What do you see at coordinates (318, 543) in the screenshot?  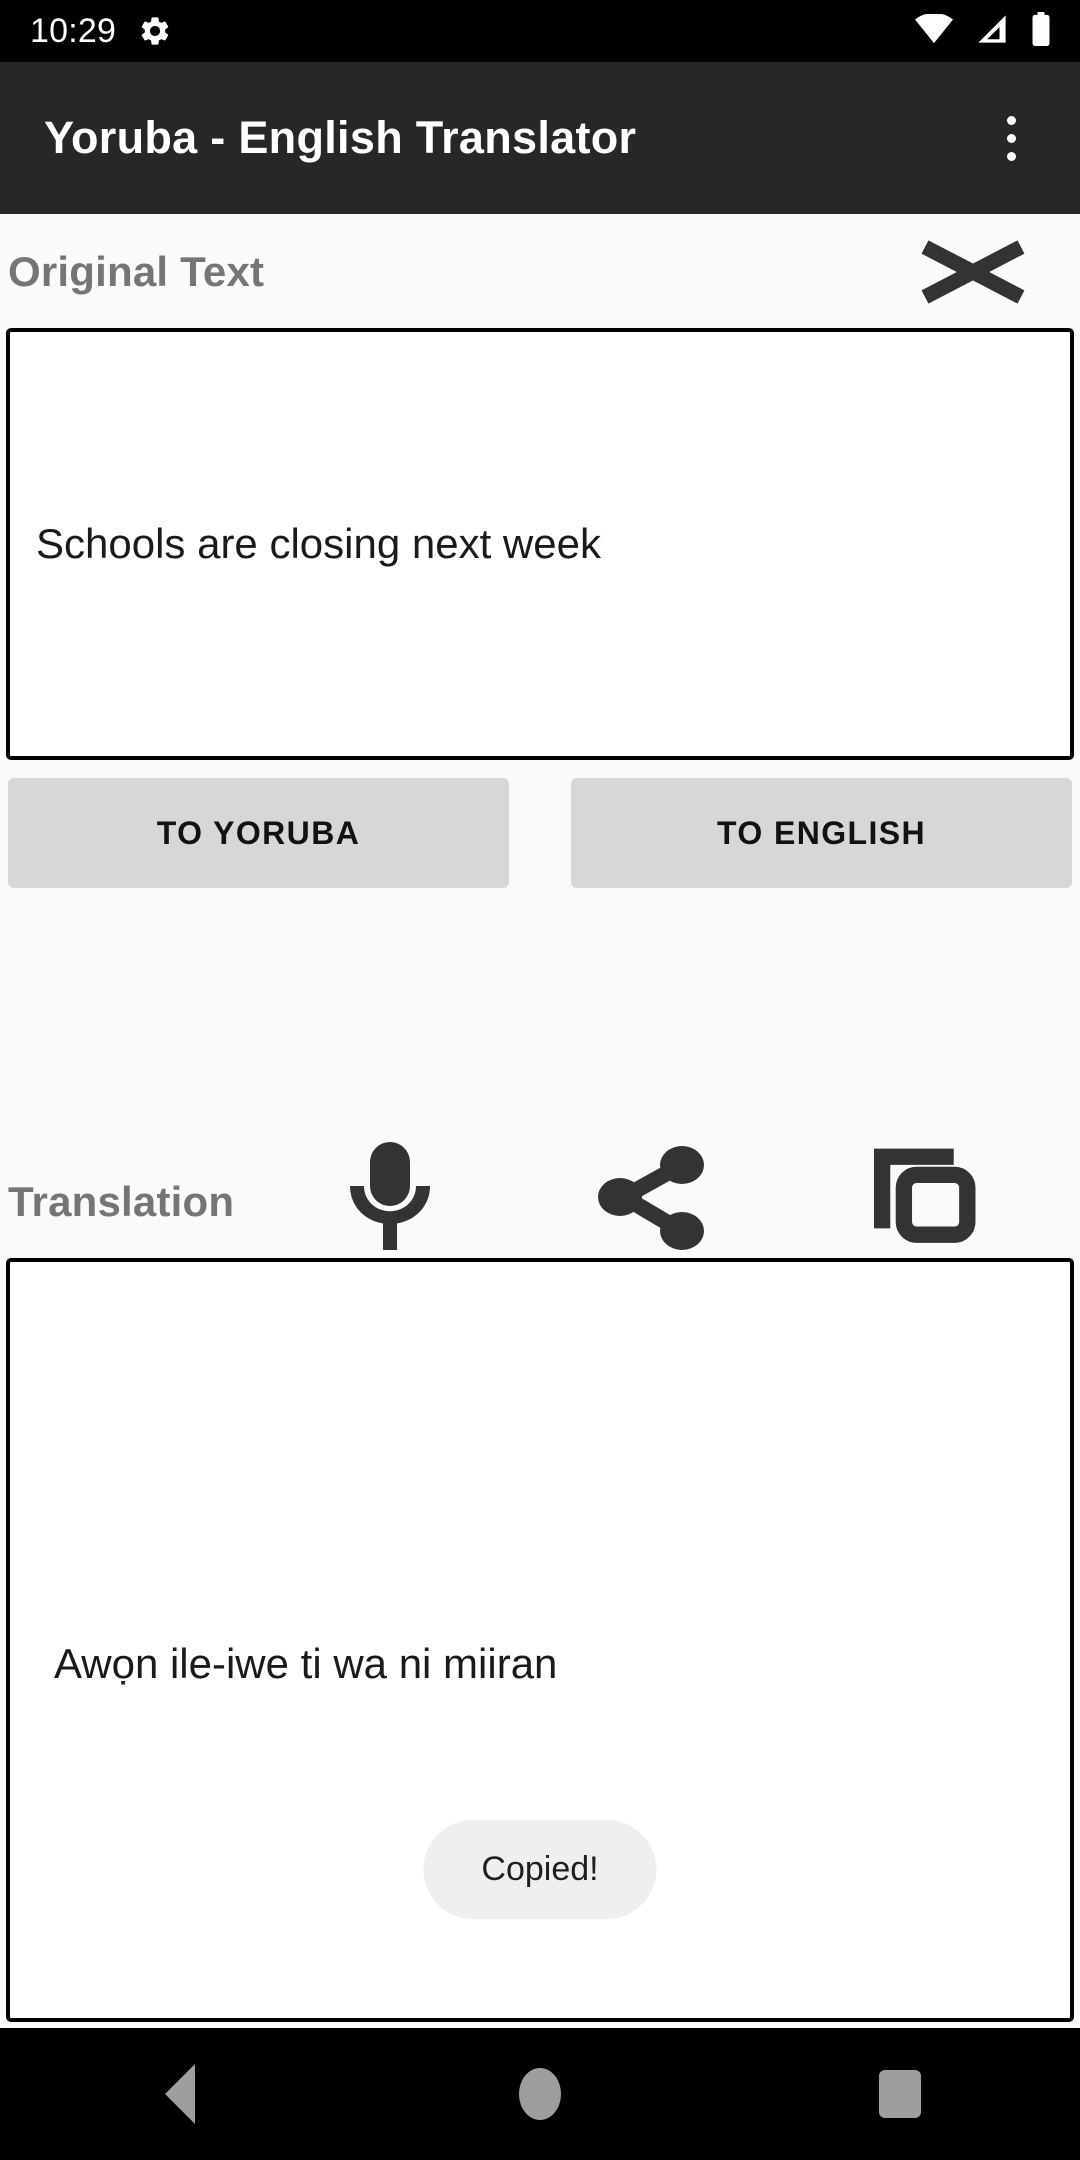 I see `original-text-value: Schools are closing next week` at bounding box center [318, 543].